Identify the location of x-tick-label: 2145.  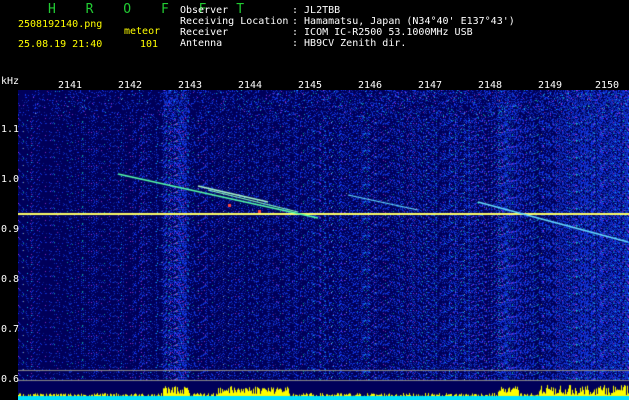
(310, 85).